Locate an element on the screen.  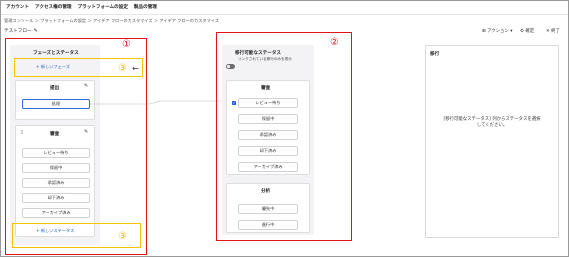
transition-panel-message: [移行可能なステータス] 列からステータスを選択 してください。 is located at coordinates (492, 123).